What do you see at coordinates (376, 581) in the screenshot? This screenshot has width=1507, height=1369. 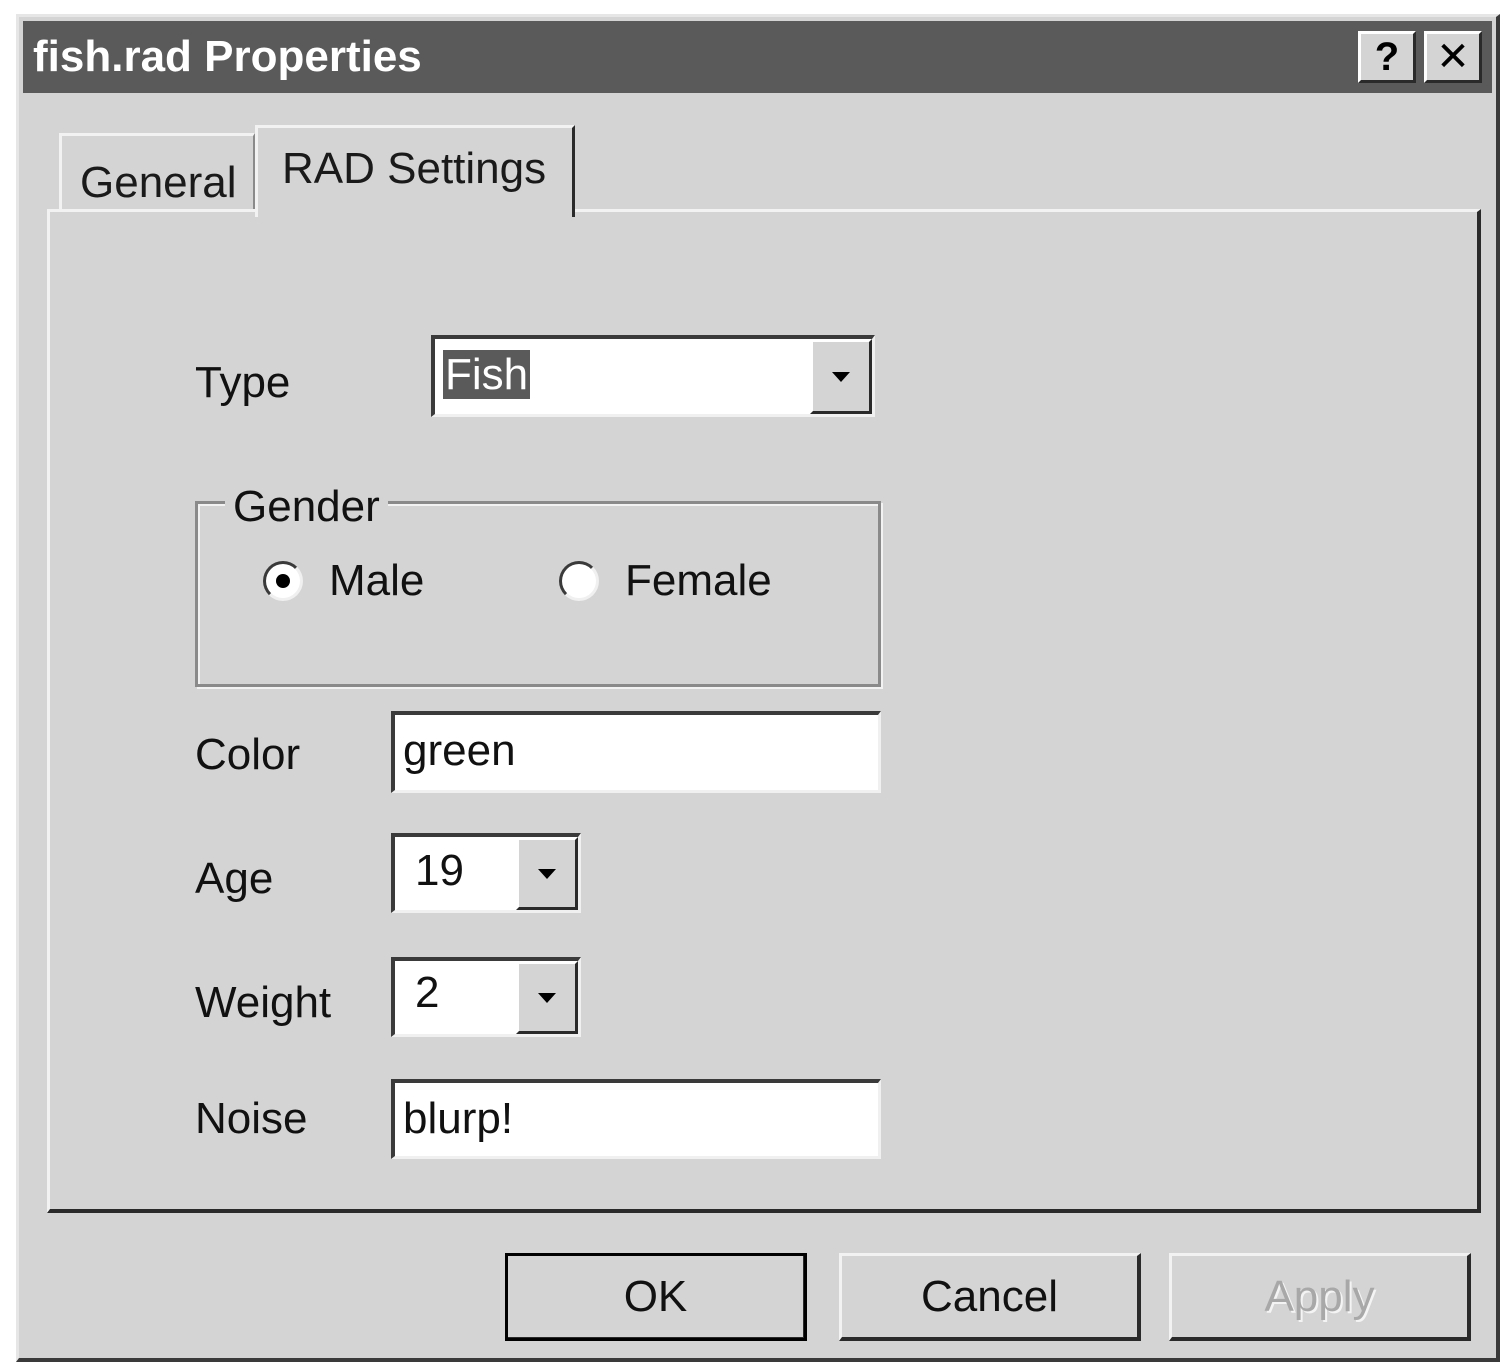 I see `male-label: Male` at bounding box center [376, 581].